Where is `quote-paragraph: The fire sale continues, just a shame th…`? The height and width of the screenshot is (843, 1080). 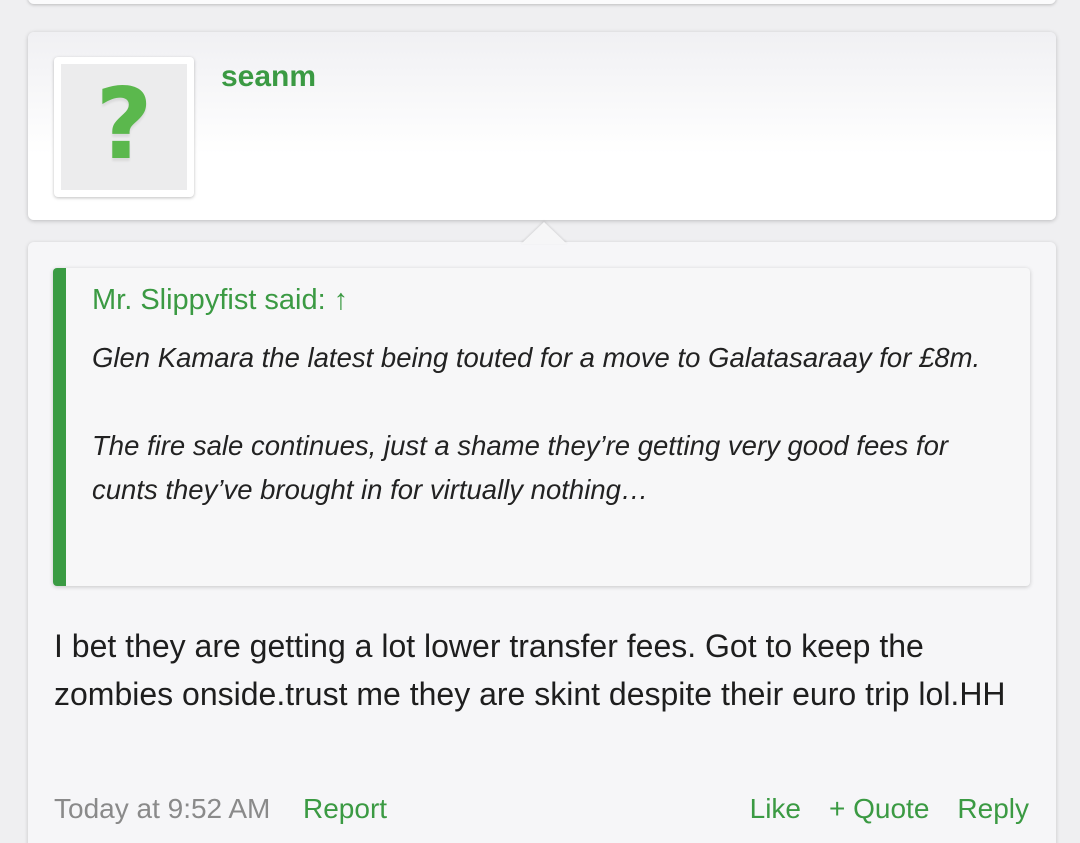
quote-paragraph: The fire sale continues, just a shame th… is located at coordinates (520, 467).